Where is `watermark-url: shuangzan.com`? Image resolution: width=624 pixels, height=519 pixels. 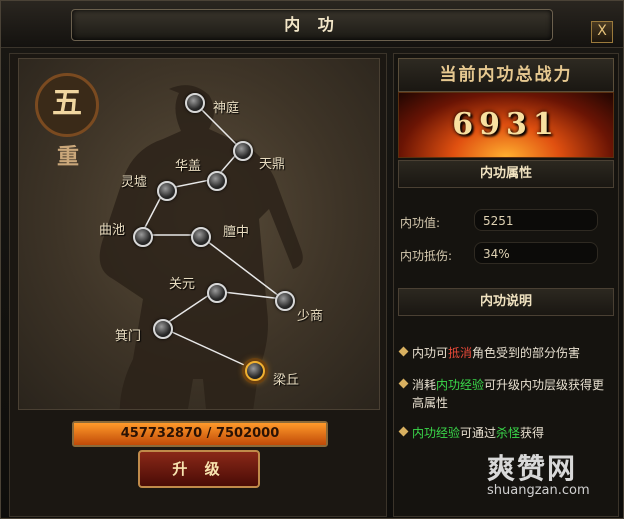 watermark-url: shuangzan.com is located at coordinates (538, 490).